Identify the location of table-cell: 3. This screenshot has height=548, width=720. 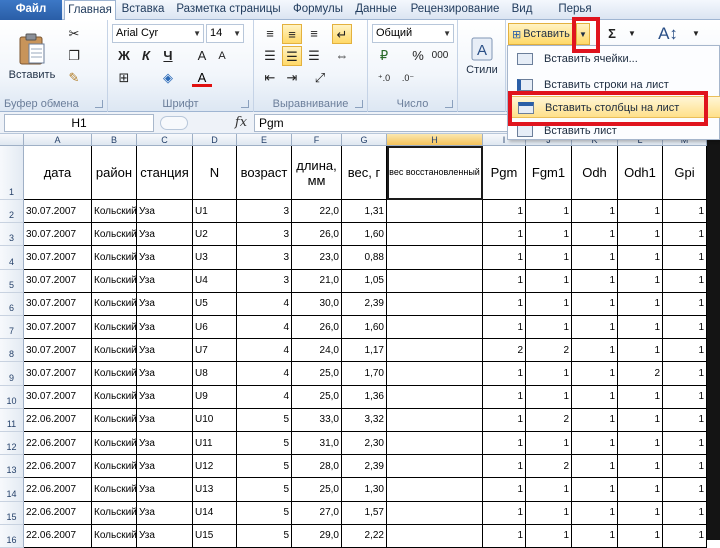
(264, 235).